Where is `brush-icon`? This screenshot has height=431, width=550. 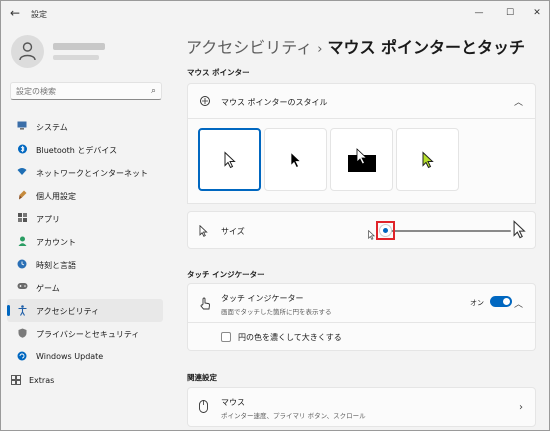
brush-icon is located at coordinates (22, 195).